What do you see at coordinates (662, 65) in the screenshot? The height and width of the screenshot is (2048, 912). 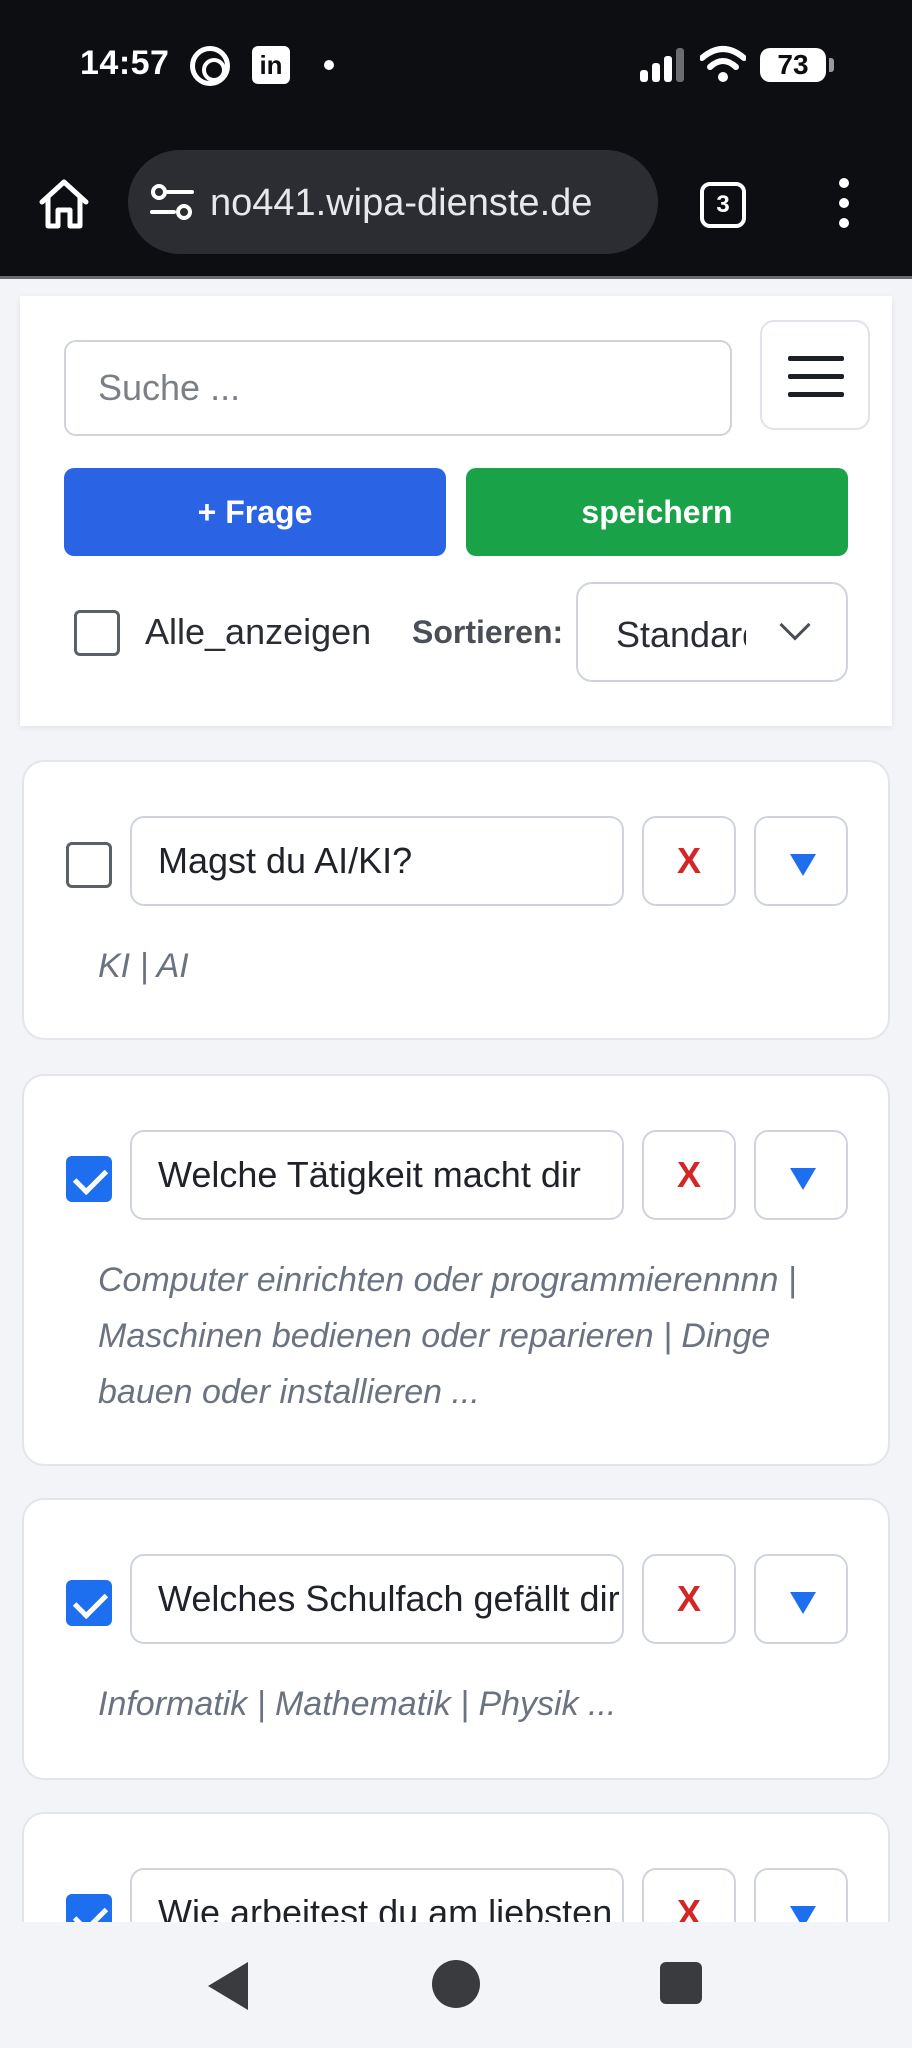 I see `signal-icon` at bounding box center [662, 65].